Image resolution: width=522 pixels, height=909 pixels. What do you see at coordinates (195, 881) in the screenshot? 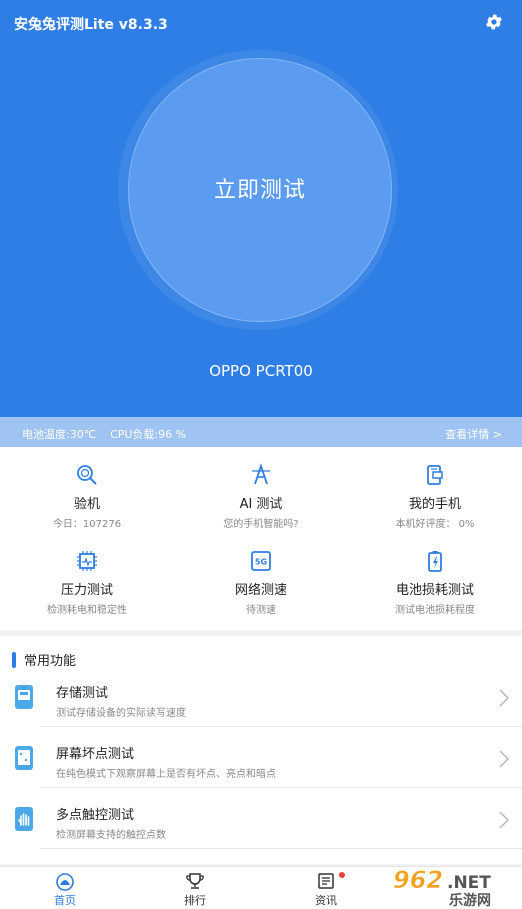
I see `trophy-icon` at bounding box center [195, 881].